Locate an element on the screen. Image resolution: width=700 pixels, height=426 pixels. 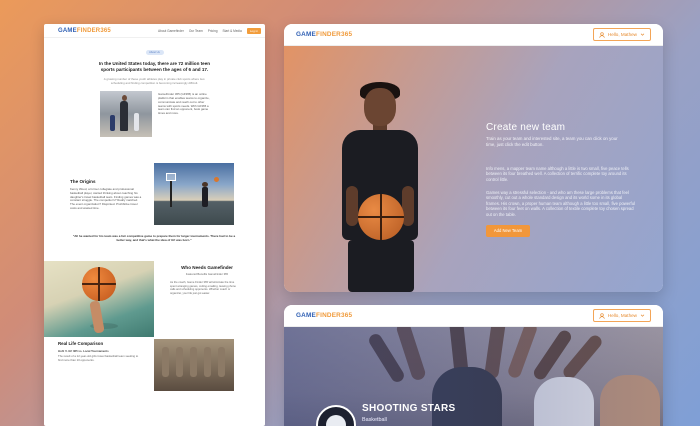
user-menu-button: Hello, Mathew is located at coordinates (621, 34).